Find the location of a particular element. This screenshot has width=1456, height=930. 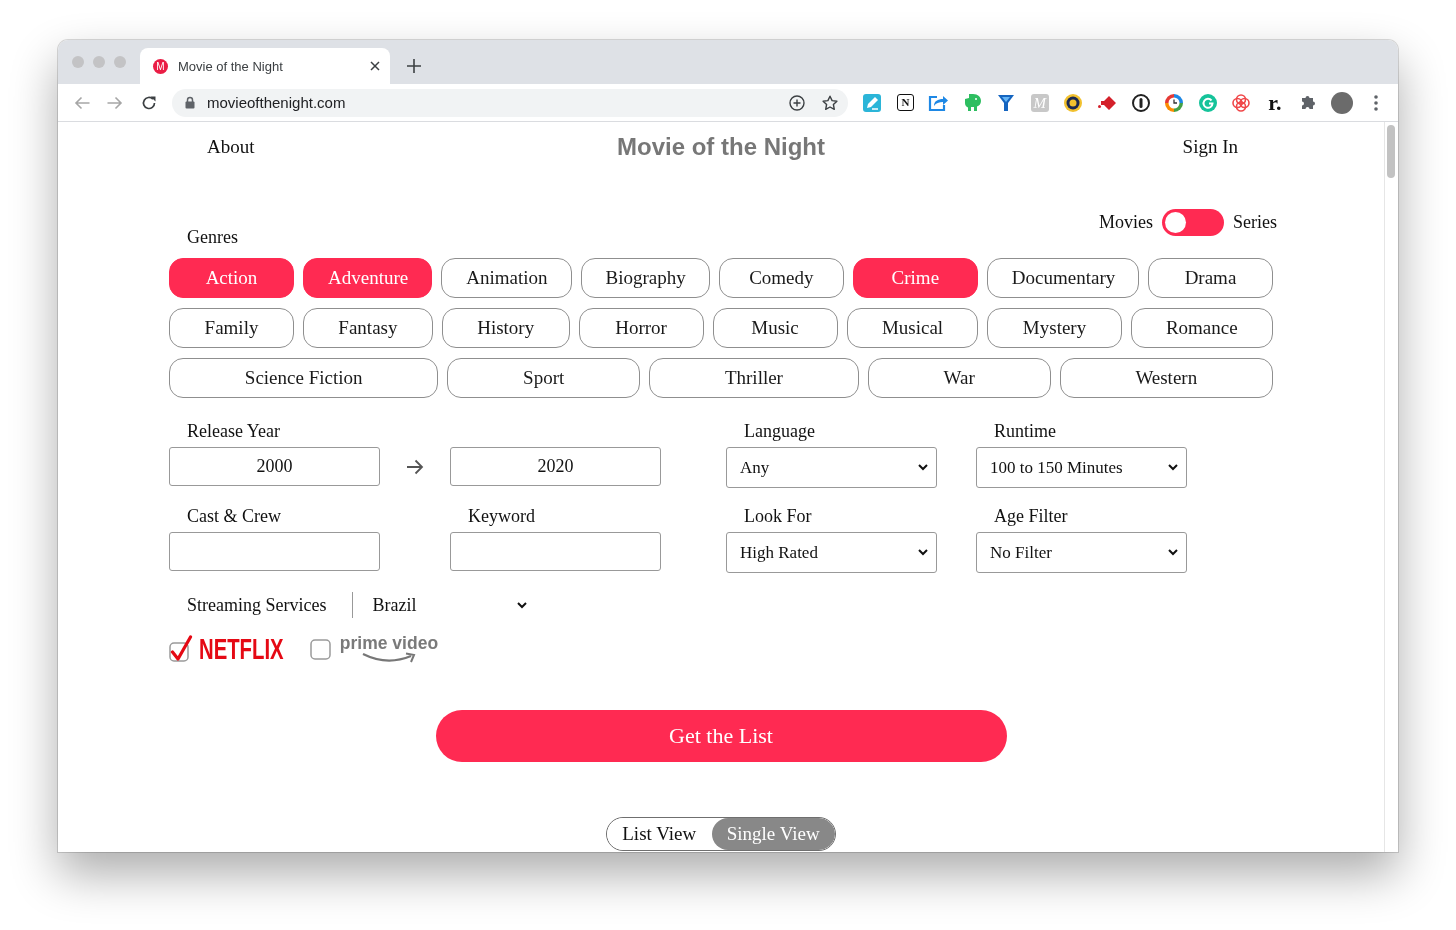

knot-icon is located at coordinates (1241, 102).